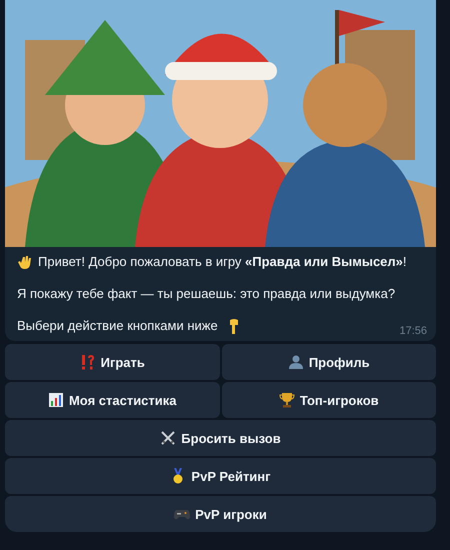  What do you see at coordinates (220, 514) in the screenshot?
I see `keyboard-button: PvP игроки` at bounding box center [220, 514].